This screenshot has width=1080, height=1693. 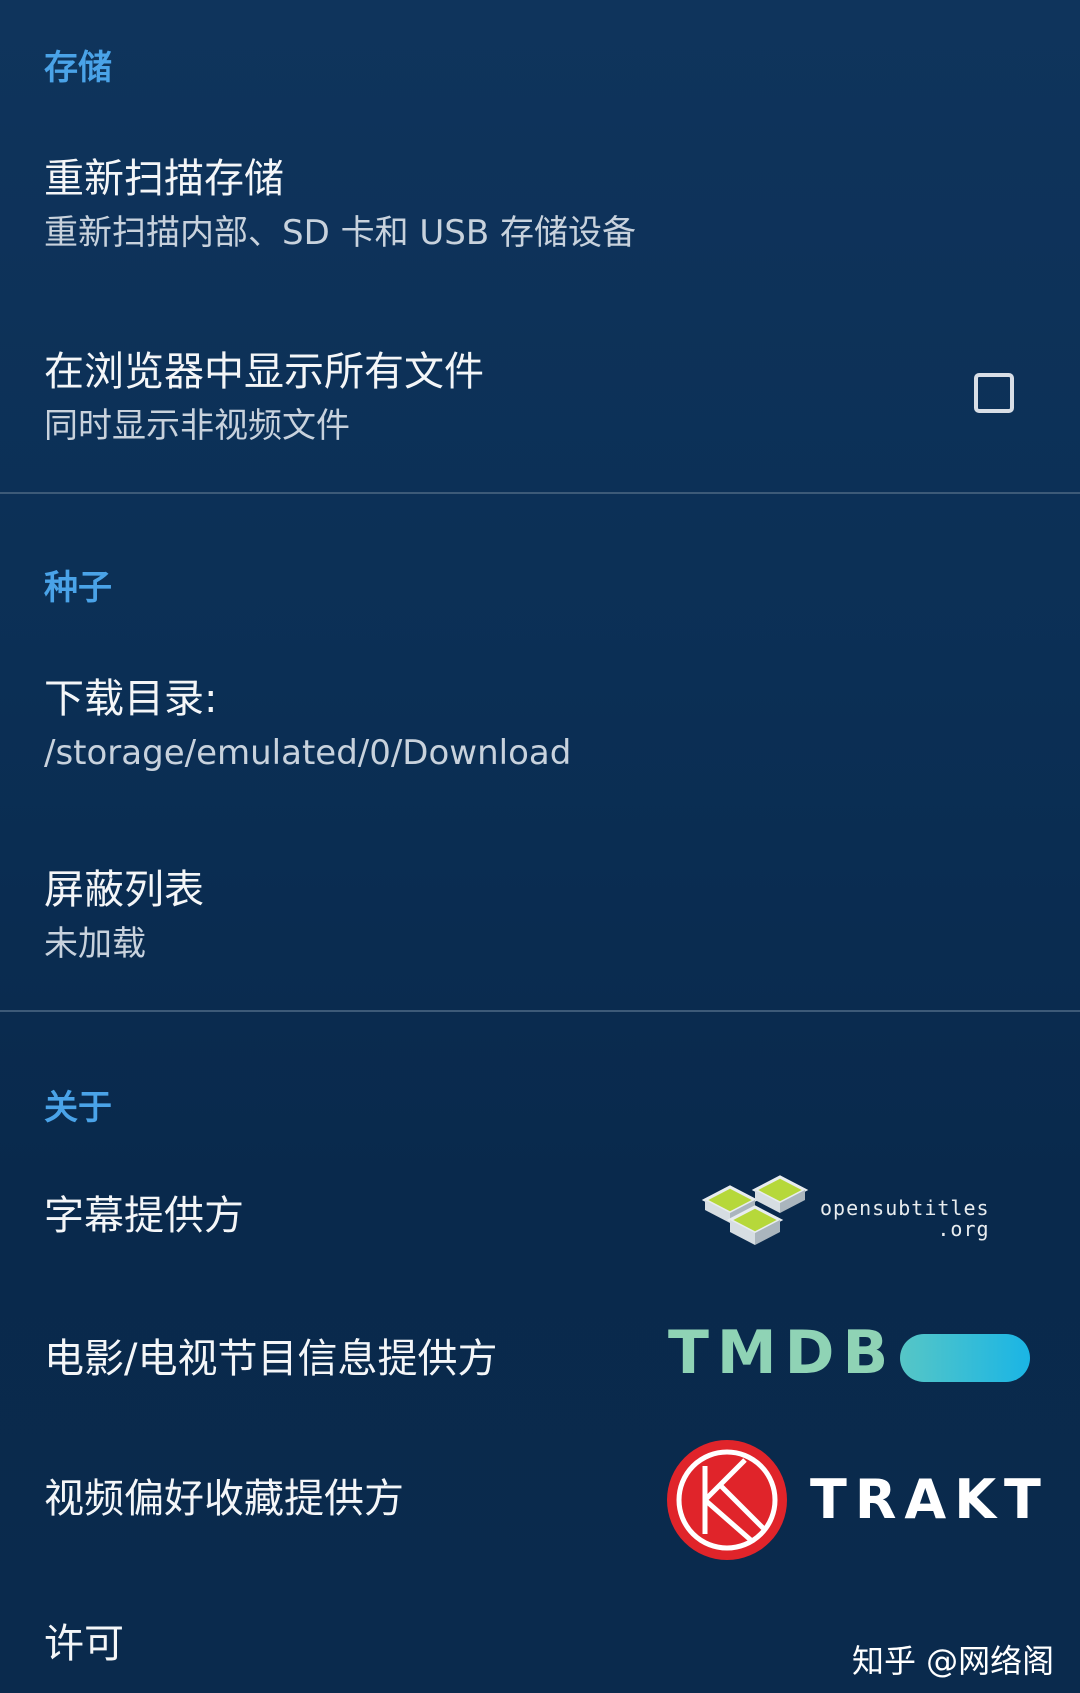 I want to click on tmdb-logo: TMDB, so click(x=853, y=1358).